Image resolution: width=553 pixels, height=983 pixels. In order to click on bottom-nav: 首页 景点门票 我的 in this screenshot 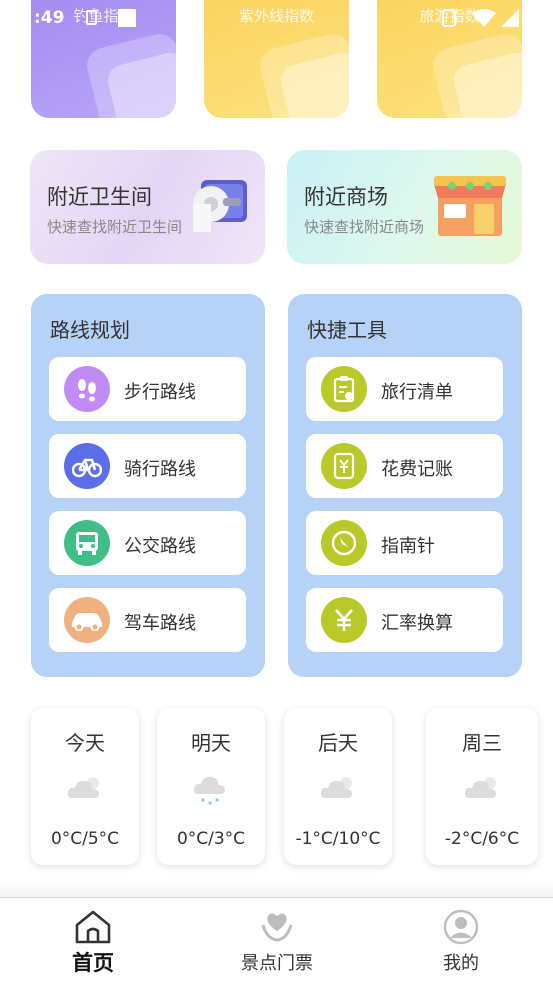, I will do `click(276, 940)`.